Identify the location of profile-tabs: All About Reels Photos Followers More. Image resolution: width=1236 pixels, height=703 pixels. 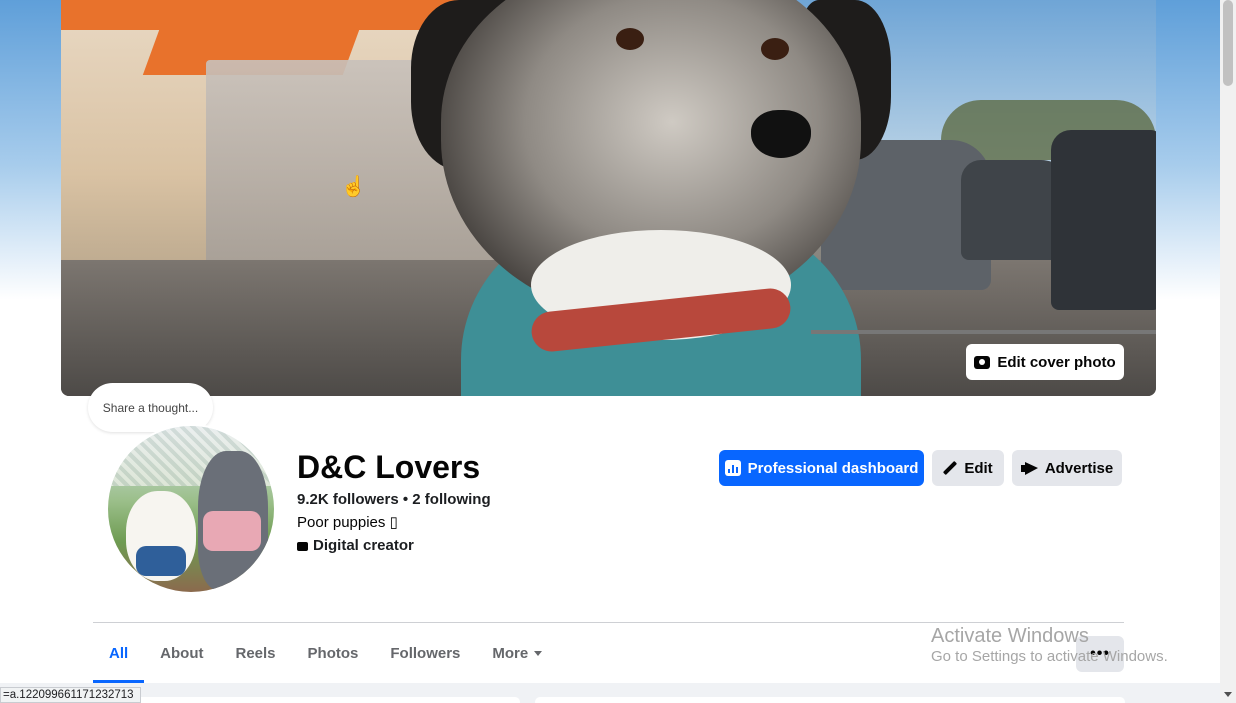
(325, 653).